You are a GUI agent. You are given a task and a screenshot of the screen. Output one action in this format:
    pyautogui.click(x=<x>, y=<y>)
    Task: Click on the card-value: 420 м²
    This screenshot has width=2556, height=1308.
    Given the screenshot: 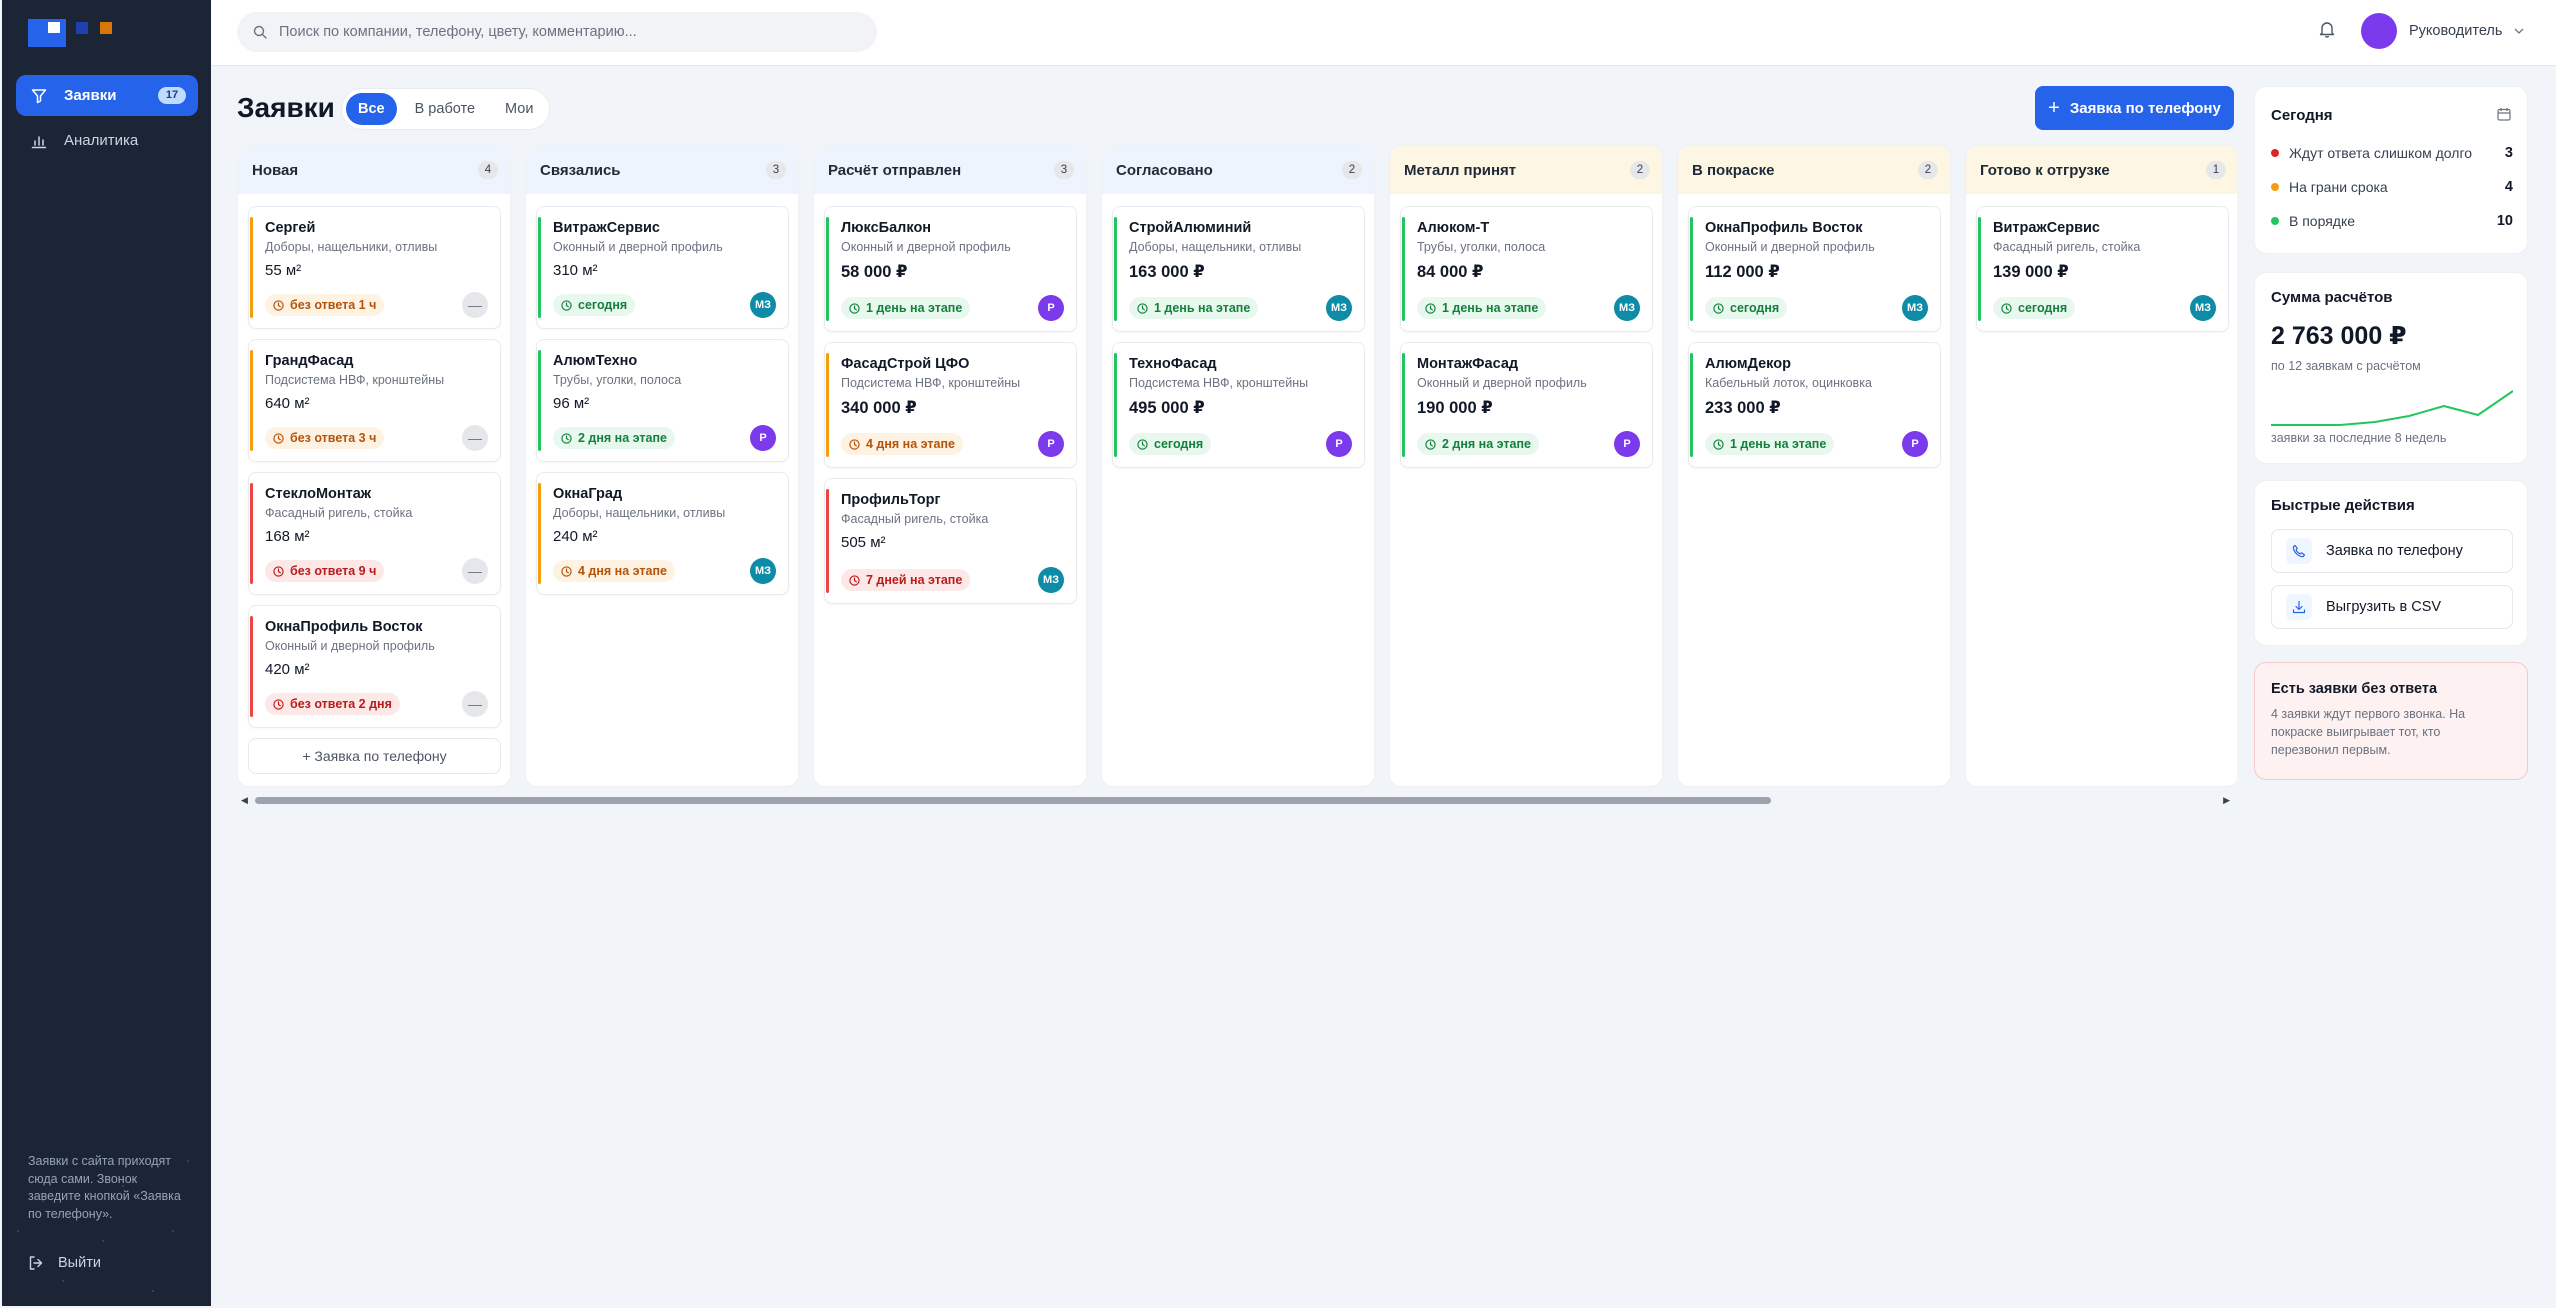 What is the action you would take?
    pyautogui.click(x=287, y=669)
    